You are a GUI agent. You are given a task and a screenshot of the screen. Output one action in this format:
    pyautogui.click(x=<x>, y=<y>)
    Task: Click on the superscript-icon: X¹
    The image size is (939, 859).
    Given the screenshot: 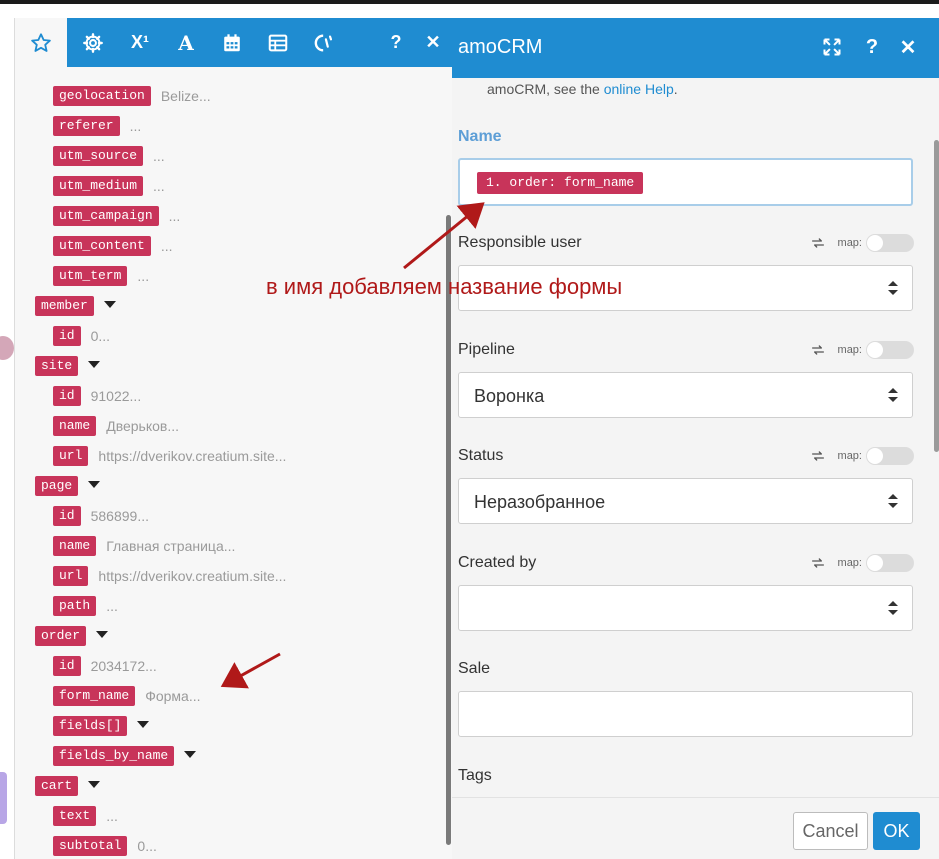 What is the action you would take?
    pyautogui.click(x=140, y=42)
    